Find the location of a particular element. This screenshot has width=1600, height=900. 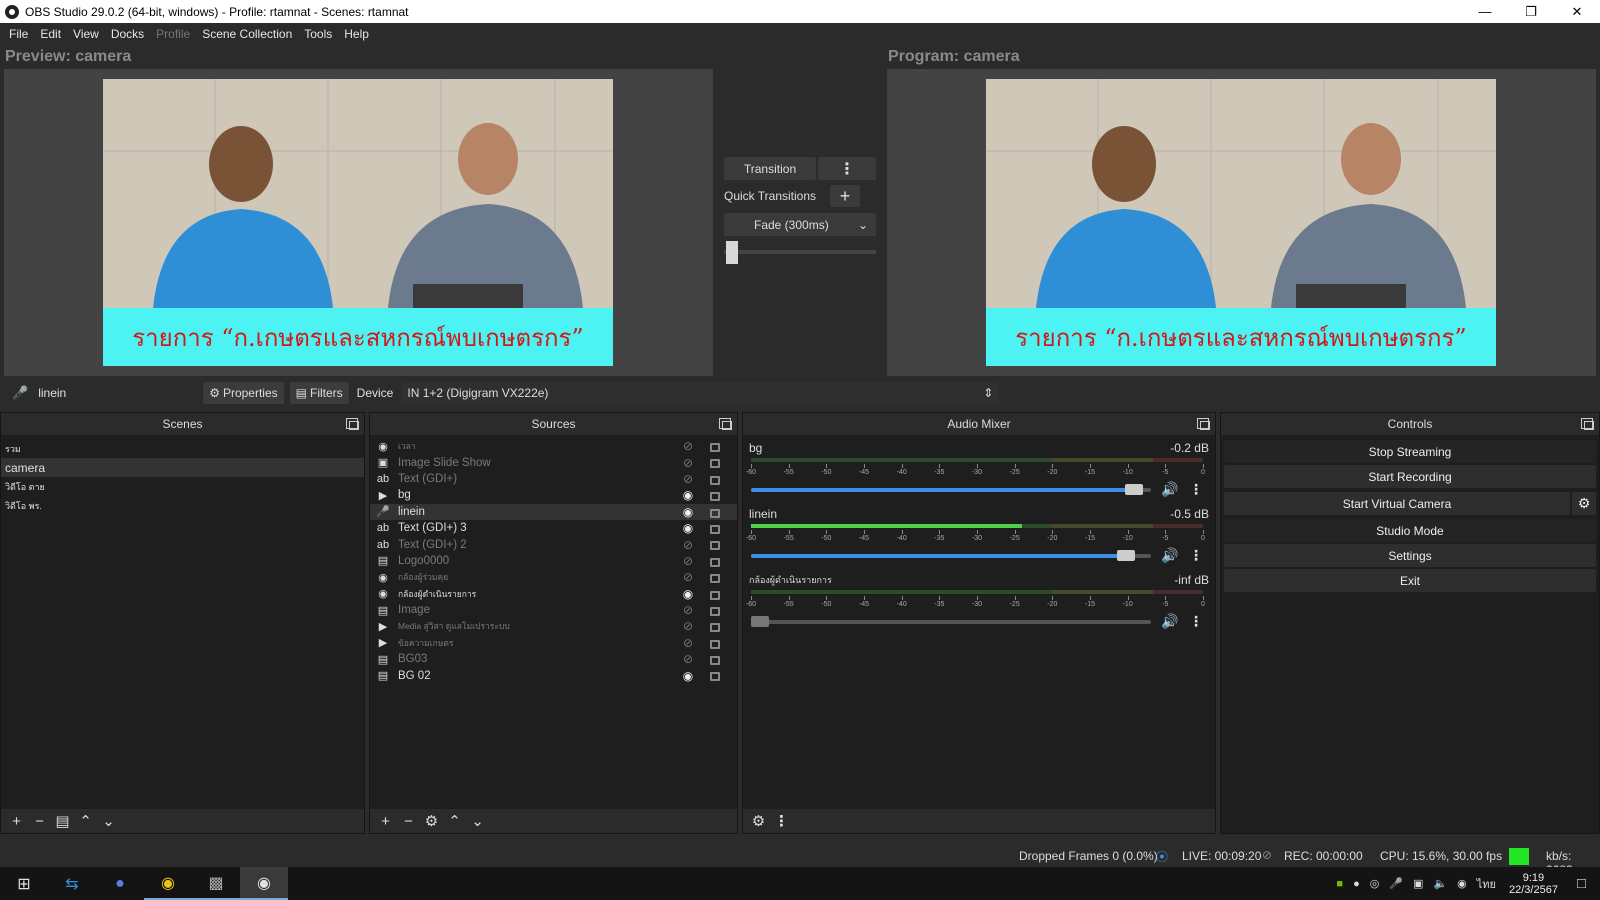

mixer-menu-dots-icon: ⋮ is located at coordinates (781, 821).